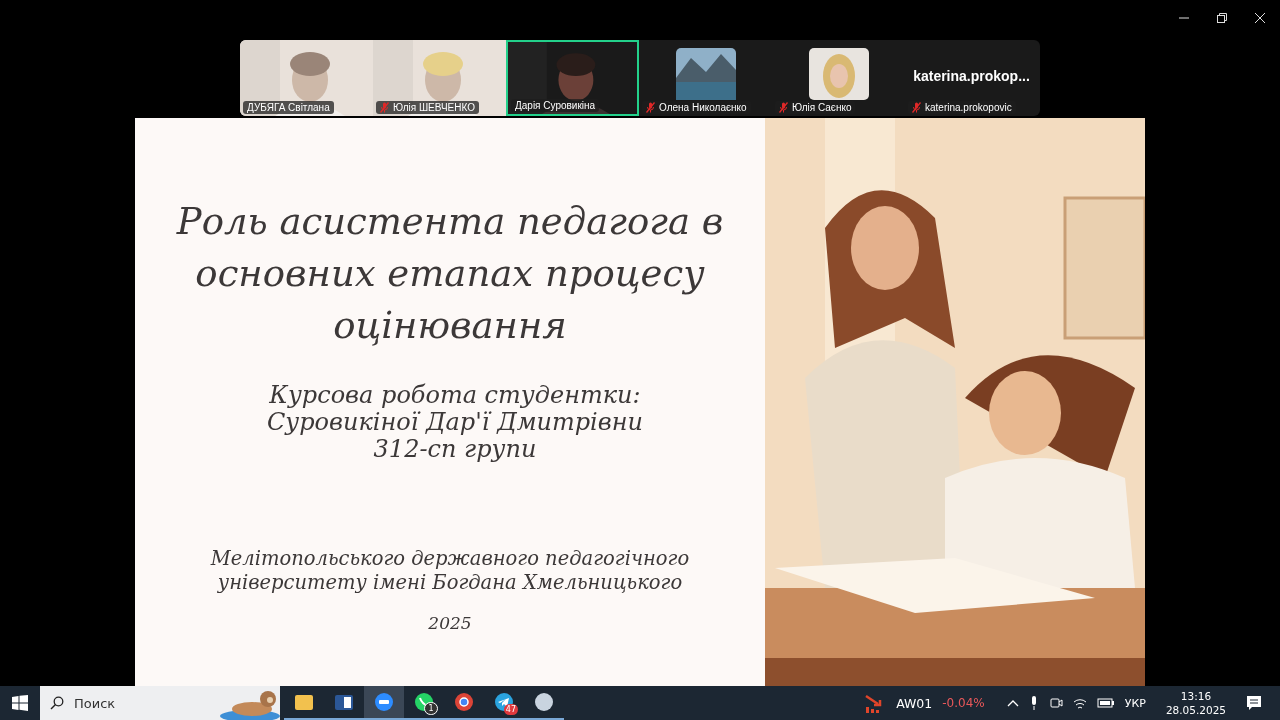 The height and width of the screenshot is (720, 1280). I want to click on slide-title: Роль асистента педагога в основних етапах процесу оцінювання, so click(450, 274).